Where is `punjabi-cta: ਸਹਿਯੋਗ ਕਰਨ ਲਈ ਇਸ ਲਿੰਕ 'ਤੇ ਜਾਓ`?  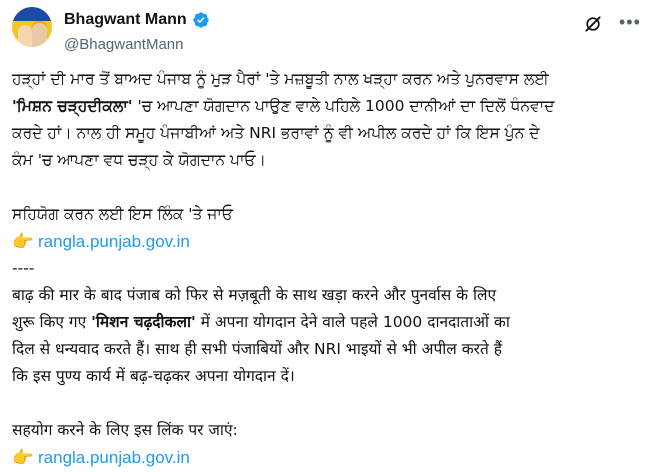 punjabi-cta: ਸਹਿਯੋਗ ਕਰਨ ਲਈ ਇਸ ਲਿੰਕ 'ਤੇ ਜਾਓ is located at coordinates (122, 214).